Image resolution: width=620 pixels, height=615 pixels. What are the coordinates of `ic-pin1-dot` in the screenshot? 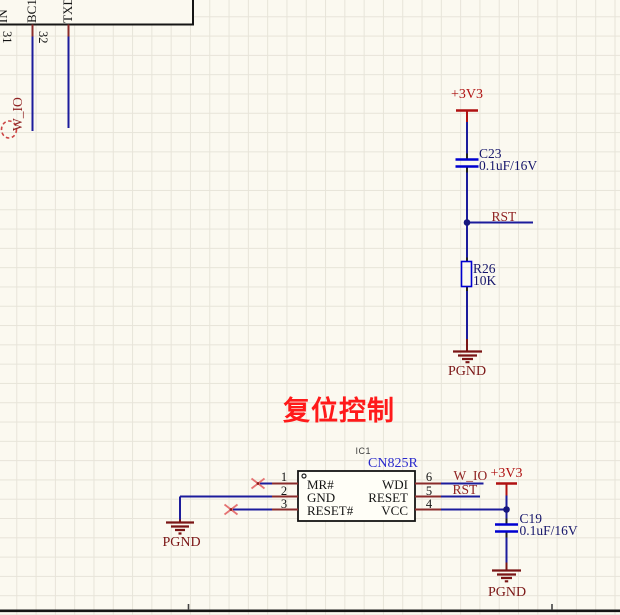 It's located at (304, 476).